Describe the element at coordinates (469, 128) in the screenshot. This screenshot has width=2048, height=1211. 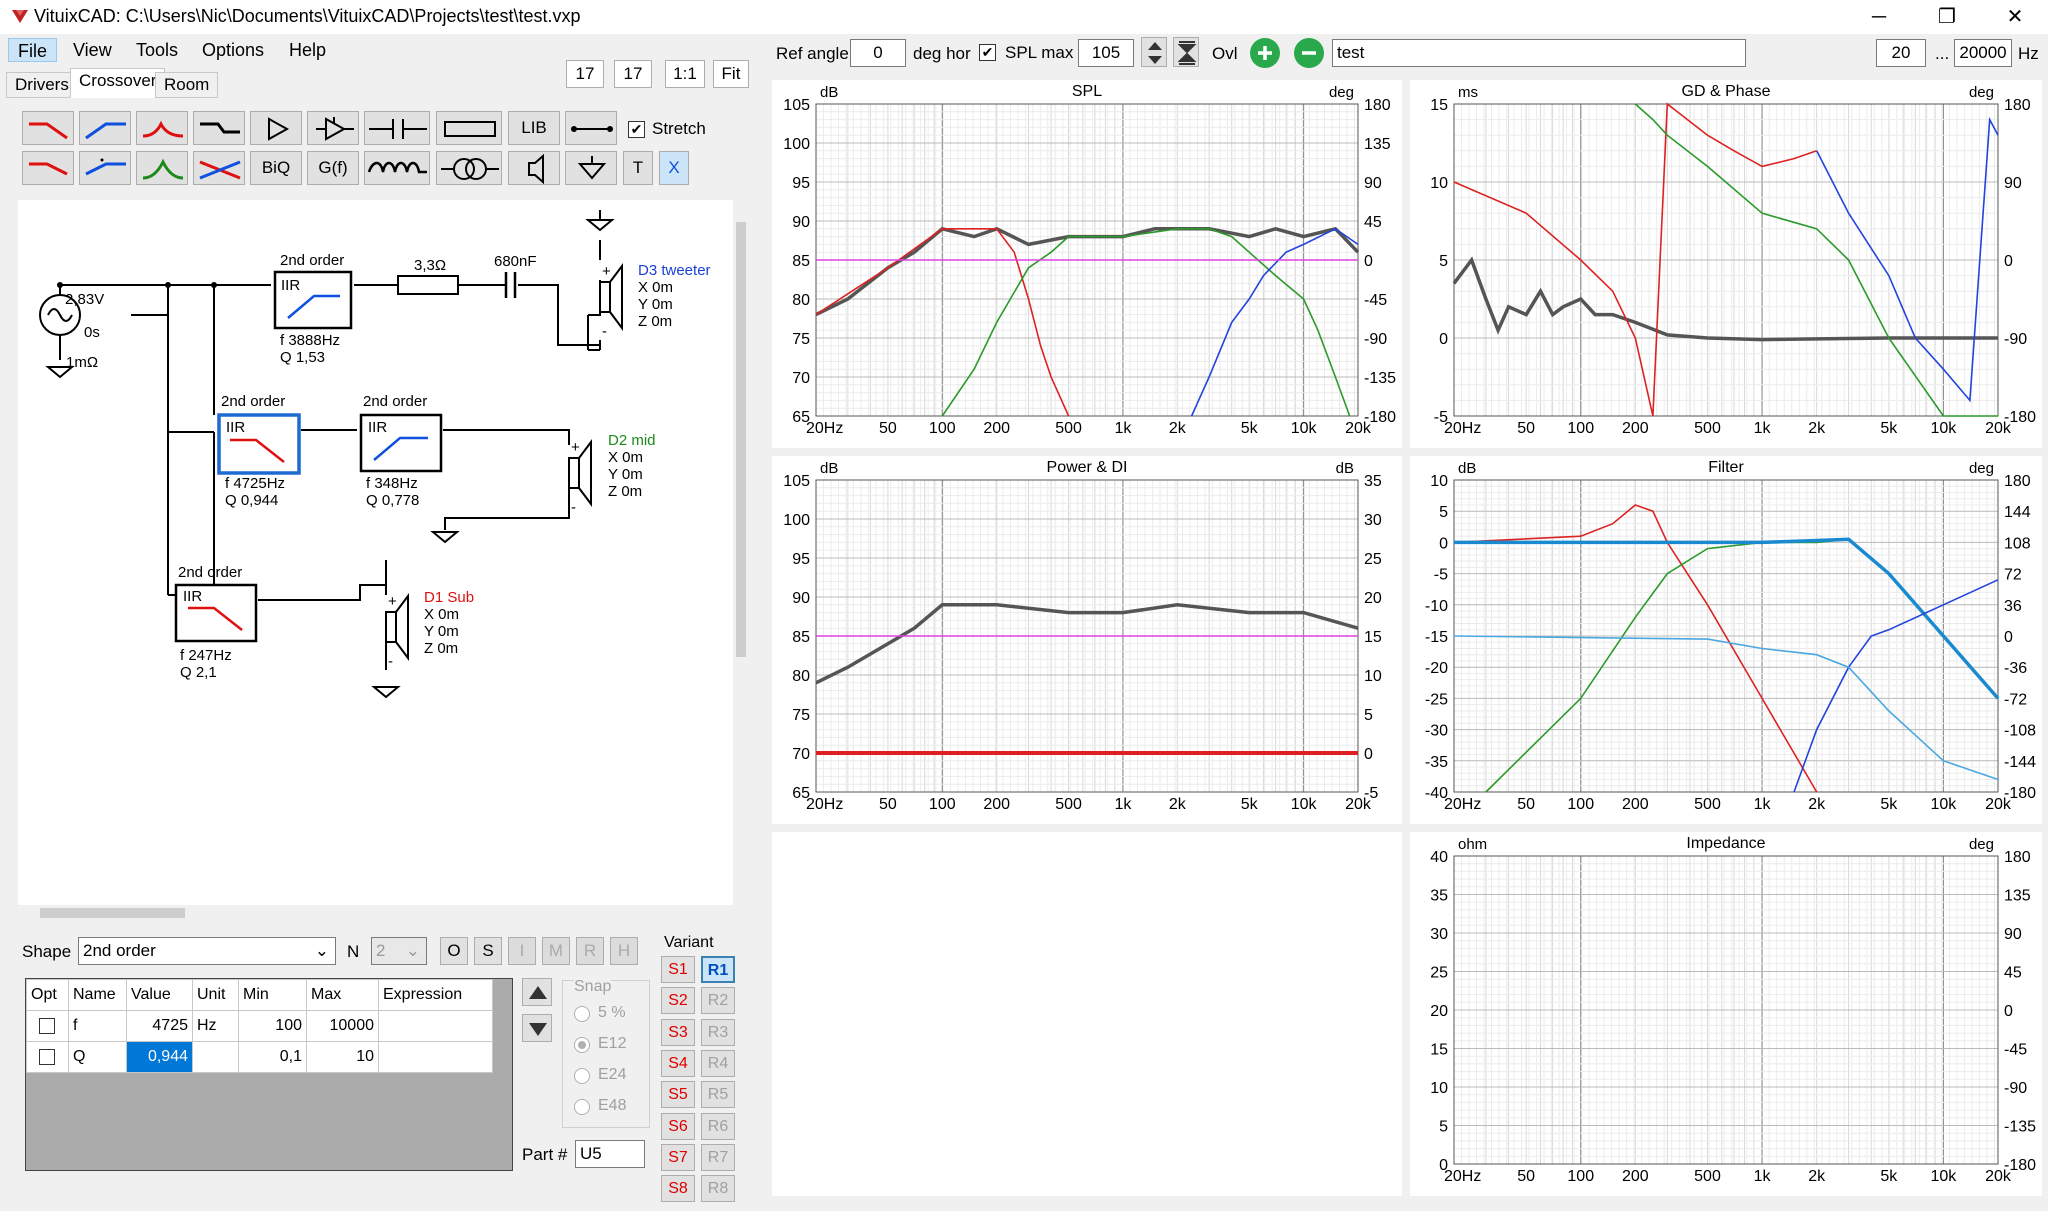
I see `resistor-button` at that location.